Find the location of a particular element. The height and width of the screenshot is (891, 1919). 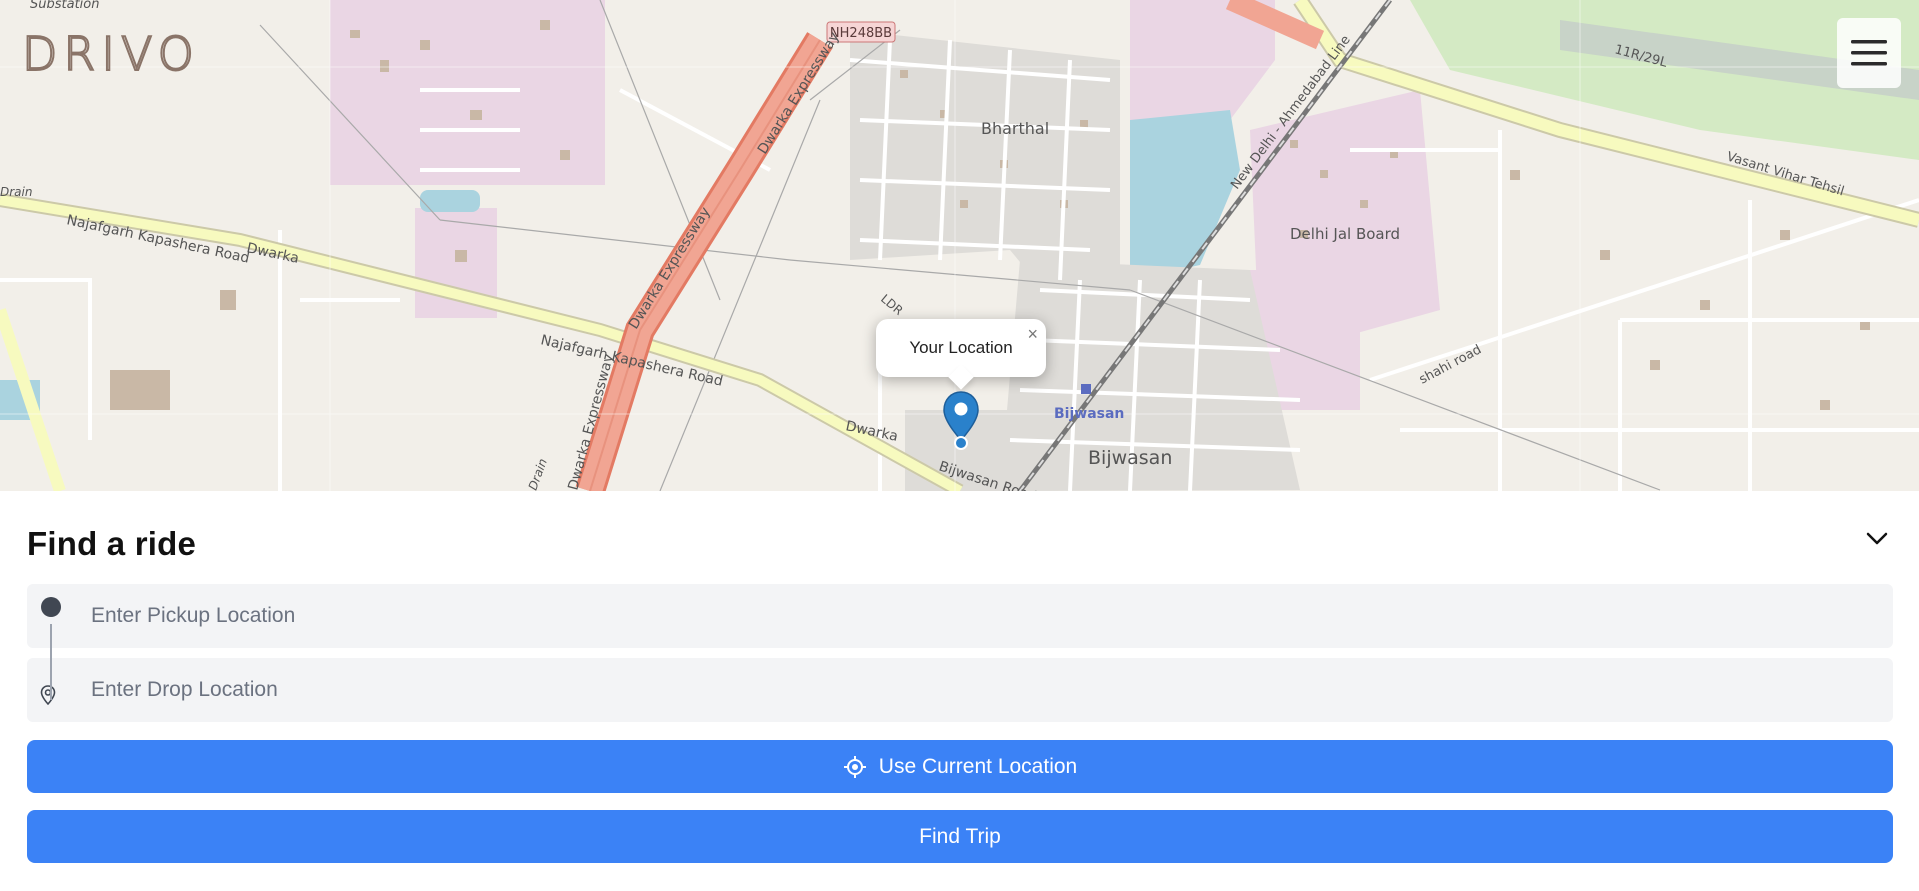

location-popup: Your Location × is located at coordinates (961, 354).